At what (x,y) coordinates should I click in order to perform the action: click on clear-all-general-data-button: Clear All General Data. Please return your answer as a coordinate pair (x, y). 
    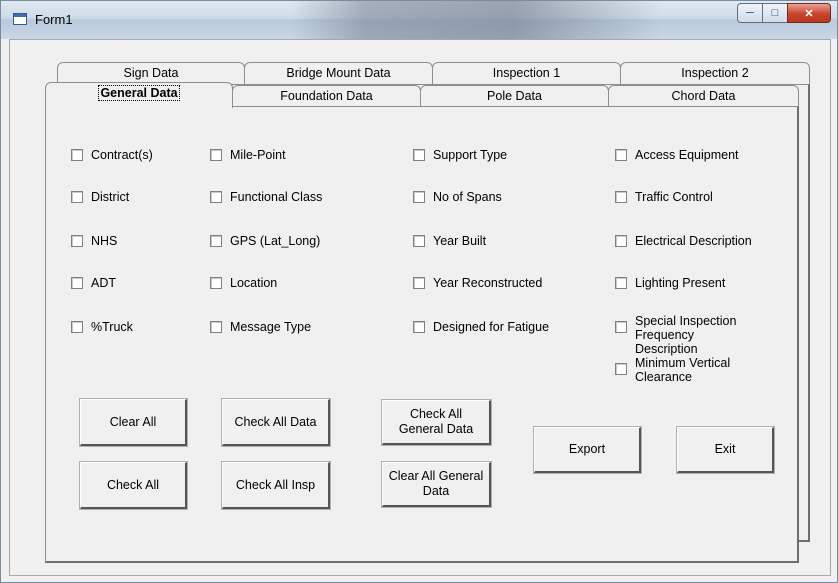
    Looking at the image, I should click on (436, 484).